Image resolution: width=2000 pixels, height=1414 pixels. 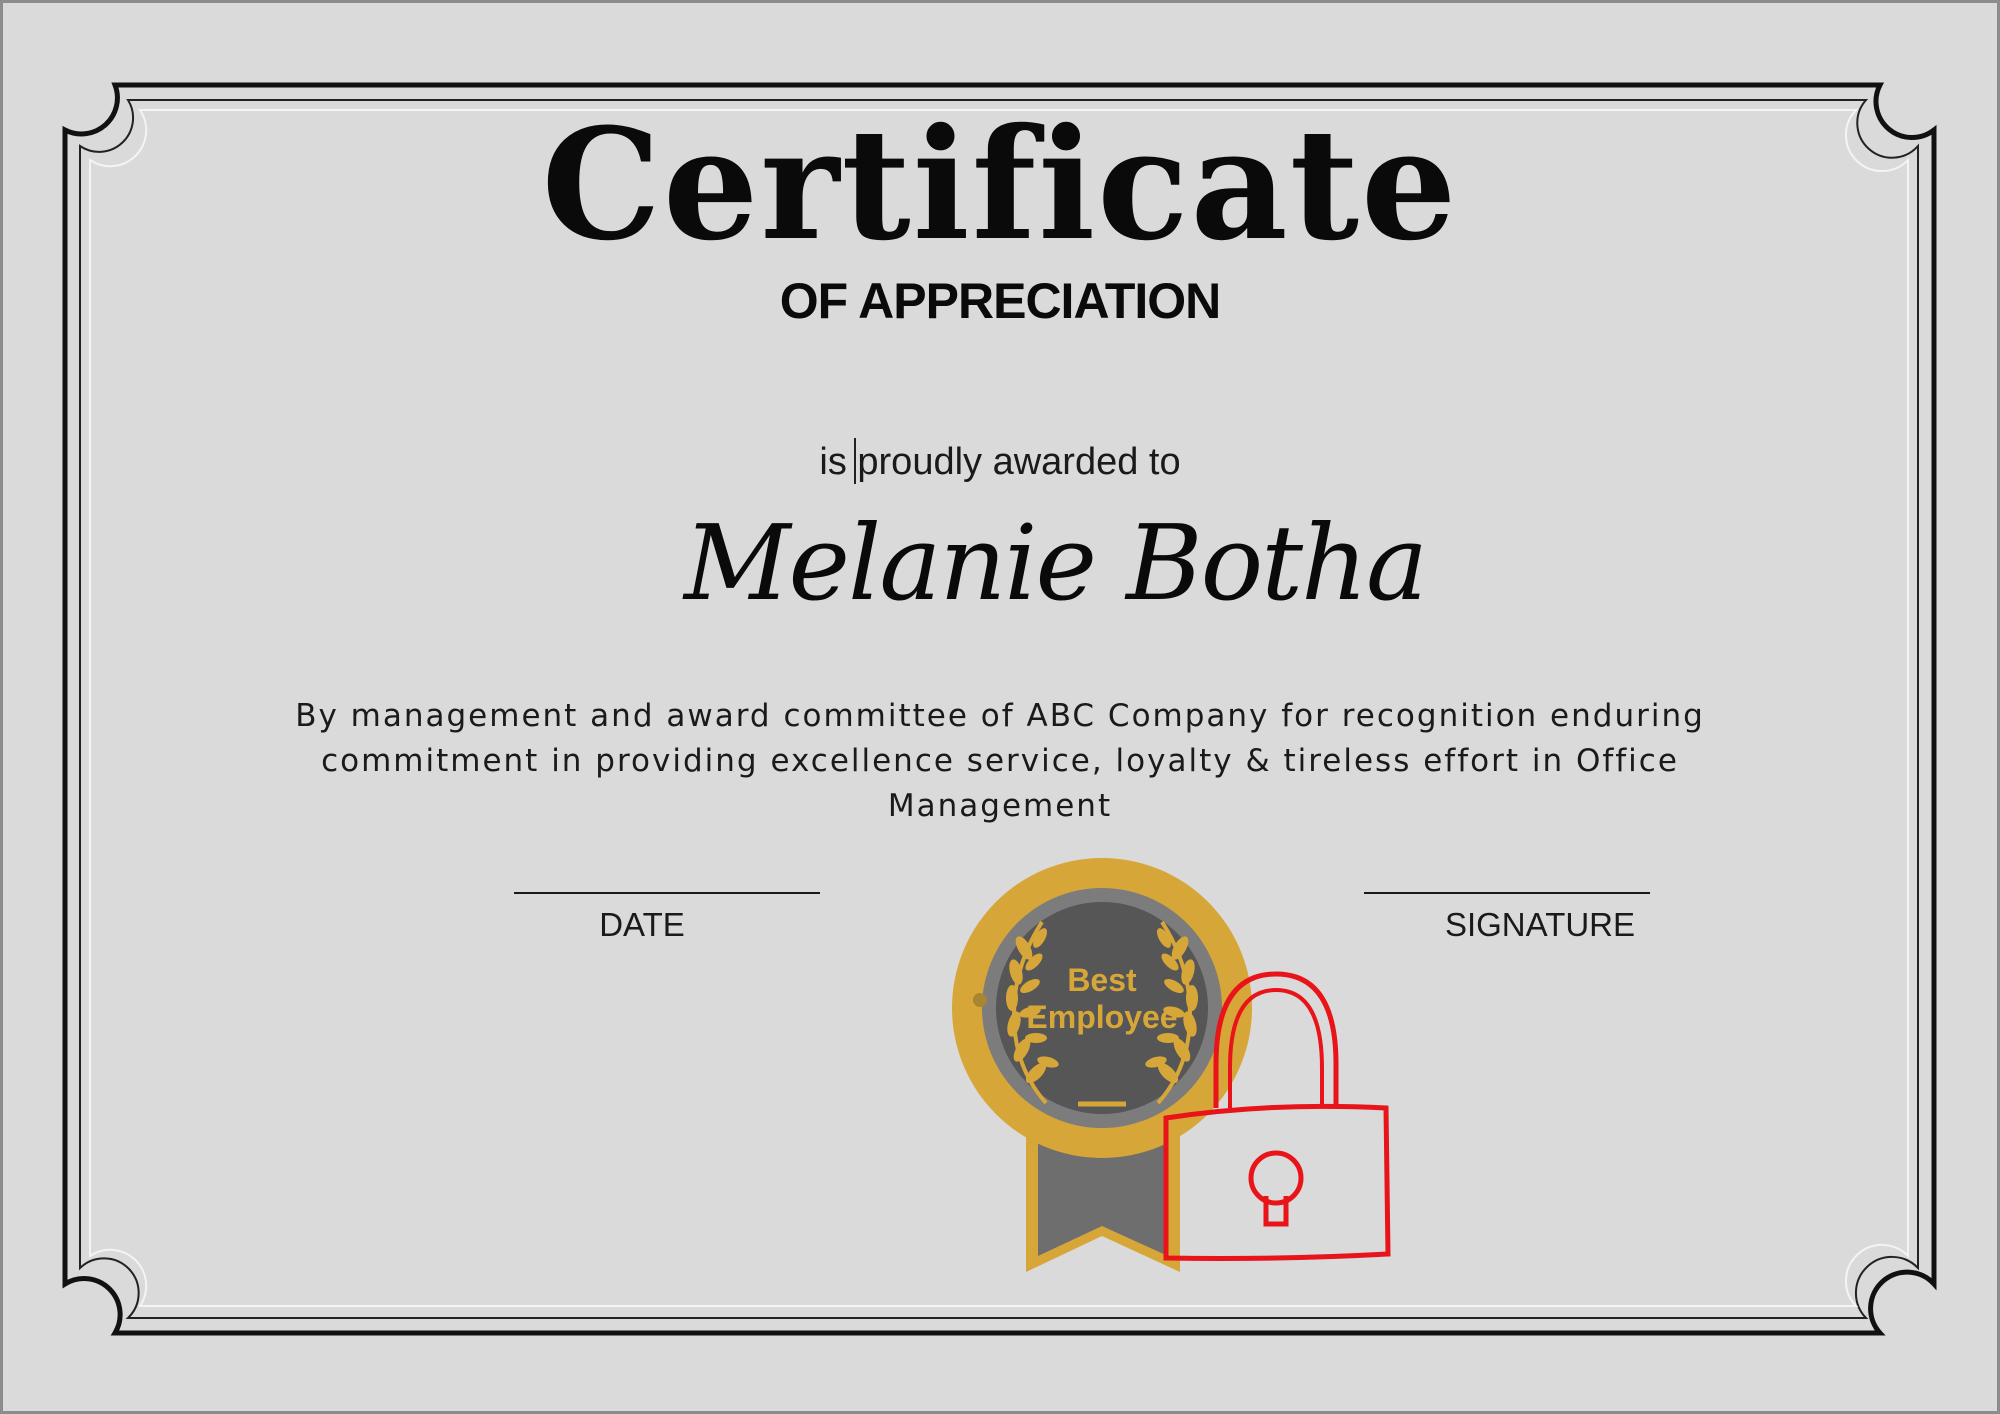 I want to click on awarded-text: is proudly awarded to, so click(x=1000, y=462).